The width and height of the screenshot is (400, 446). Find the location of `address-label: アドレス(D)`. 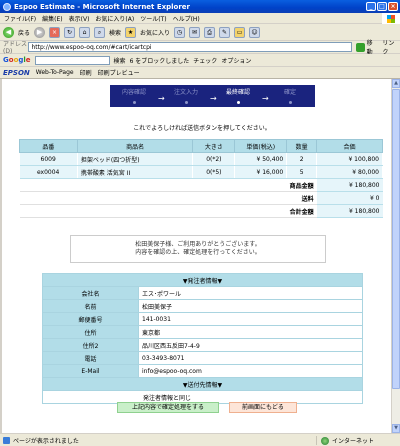

address-label: アドレス(D) is located at coordinates (15, 48).